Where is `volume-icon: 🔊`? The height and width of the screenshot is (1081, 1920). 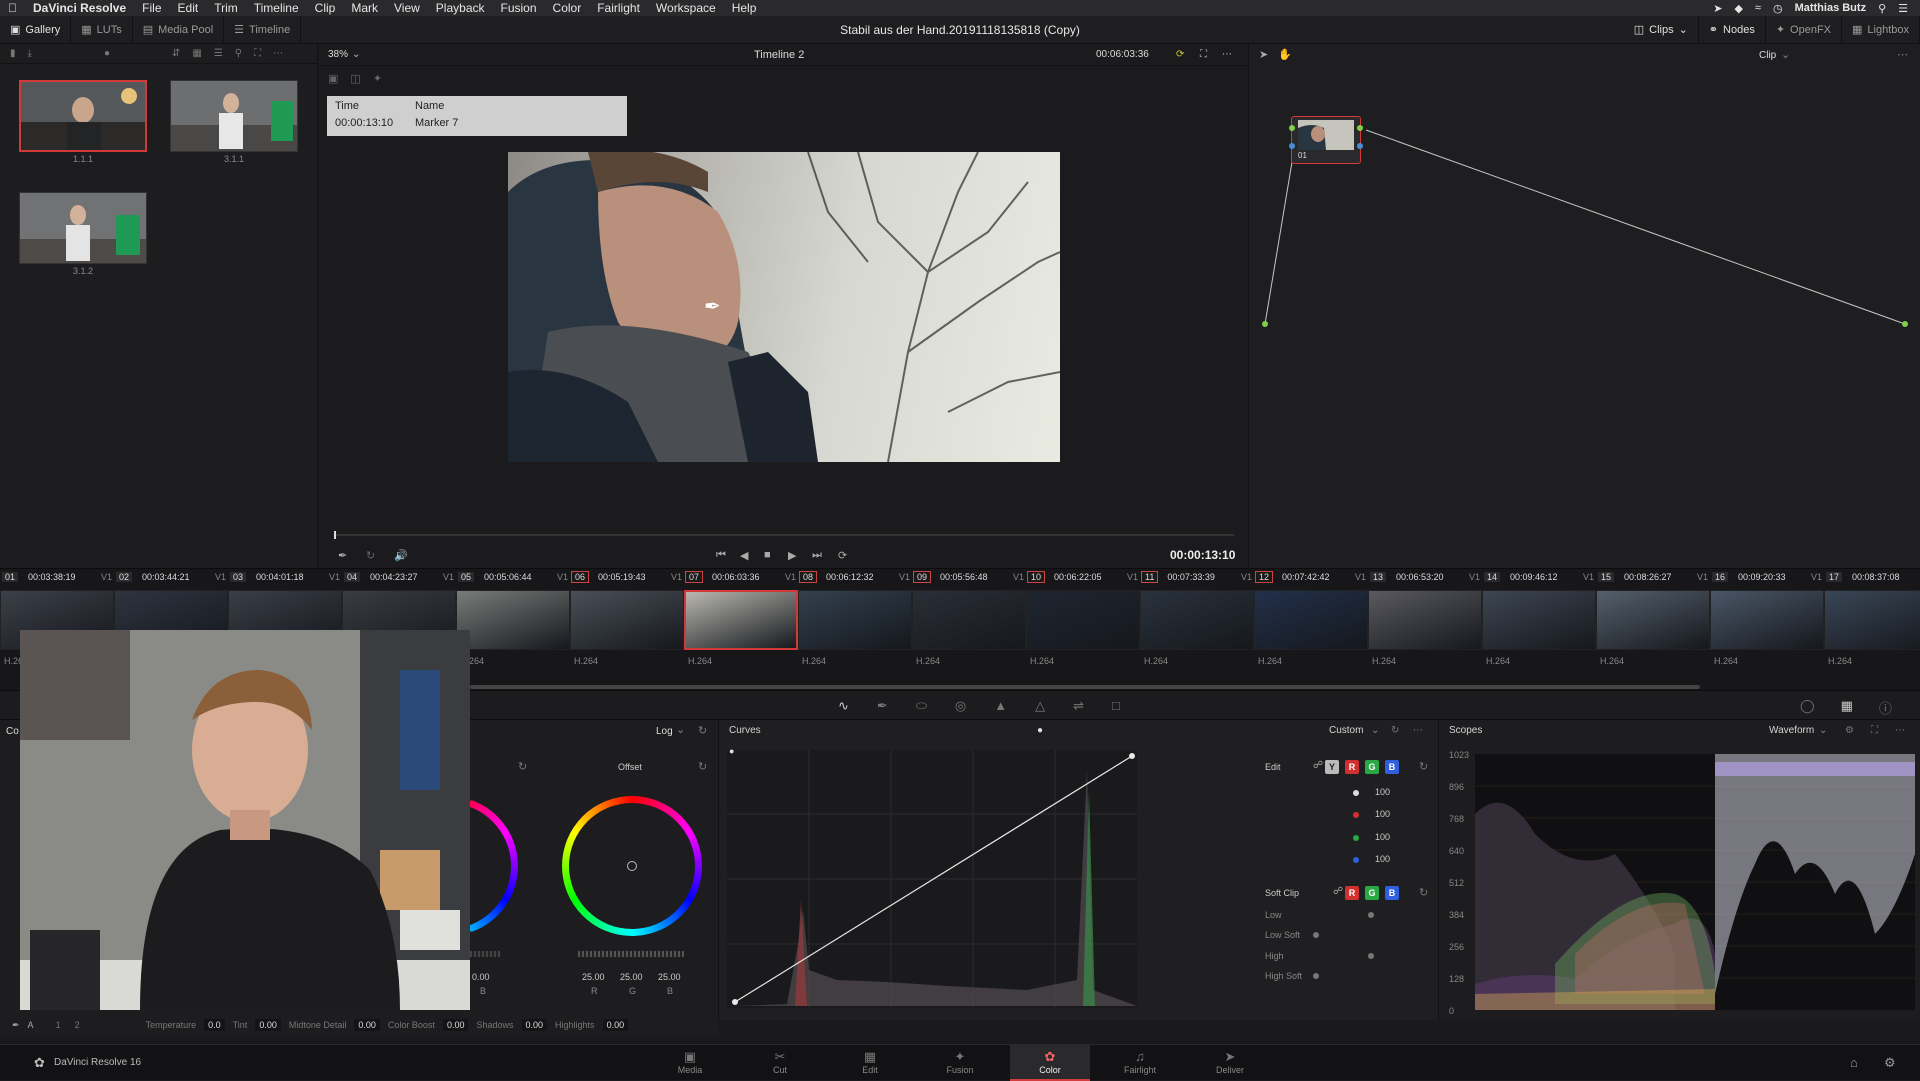
volume-icon: 🔊 is located at coordinates (401, 555).